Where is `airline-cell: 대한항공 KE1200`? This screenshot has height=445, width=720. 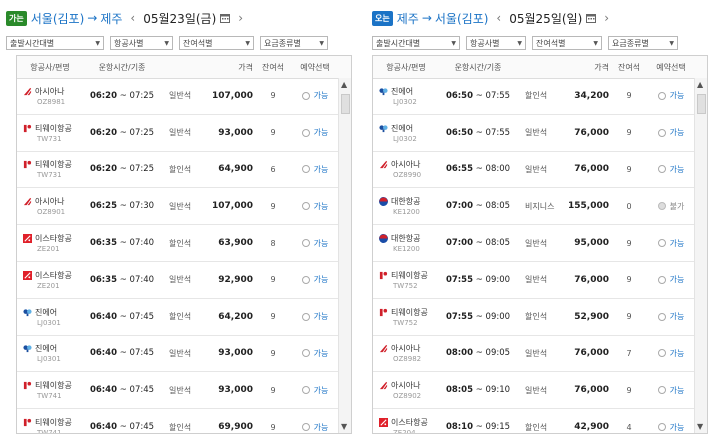 airline-cell: 대한항공 KE1200 is located at coordinates (406, 243).